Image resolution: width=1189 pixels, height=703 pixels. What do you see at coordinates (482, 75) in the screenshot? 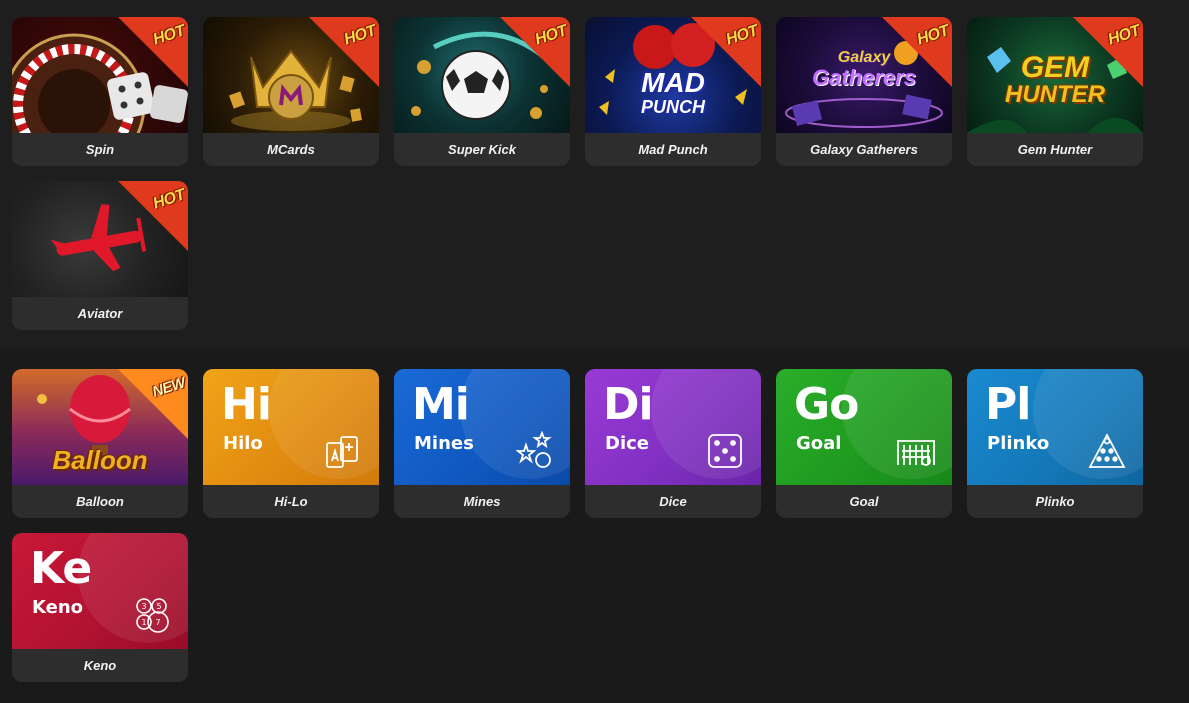
I see `super-kick-thumbnail: HOT` at bounding box center [482, 75].